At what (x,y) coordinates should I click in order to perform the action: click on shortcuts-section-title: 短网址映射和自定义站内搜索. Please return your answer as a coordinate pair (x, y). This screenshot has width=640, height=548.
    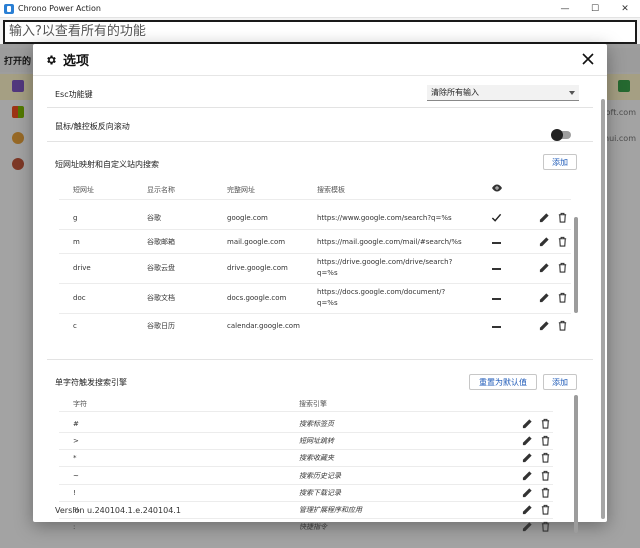
    Looking at the image, I should click on (107, 164).